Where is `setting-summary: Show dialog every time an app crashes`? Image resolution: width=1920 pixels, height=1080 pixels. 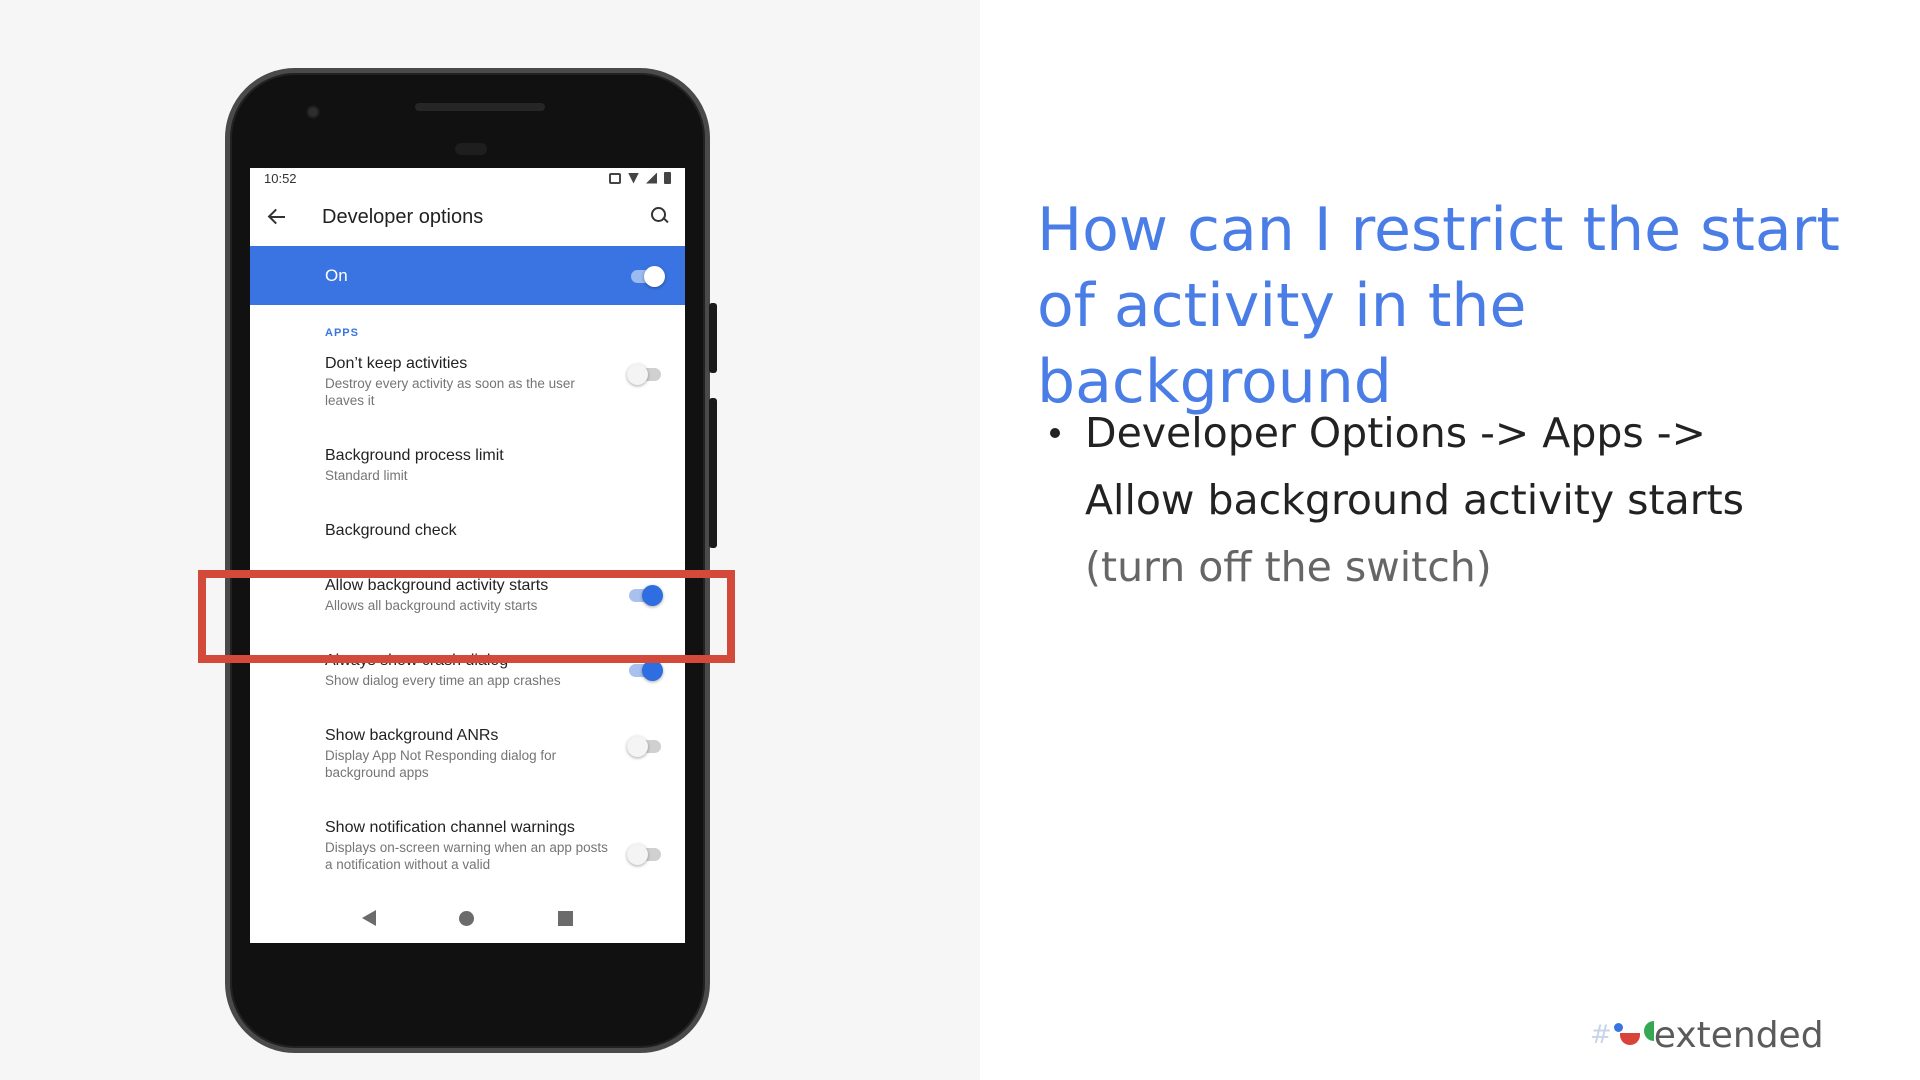 setting-summary: Show dialog every time an app crashes is located at coordinates (443, 680).